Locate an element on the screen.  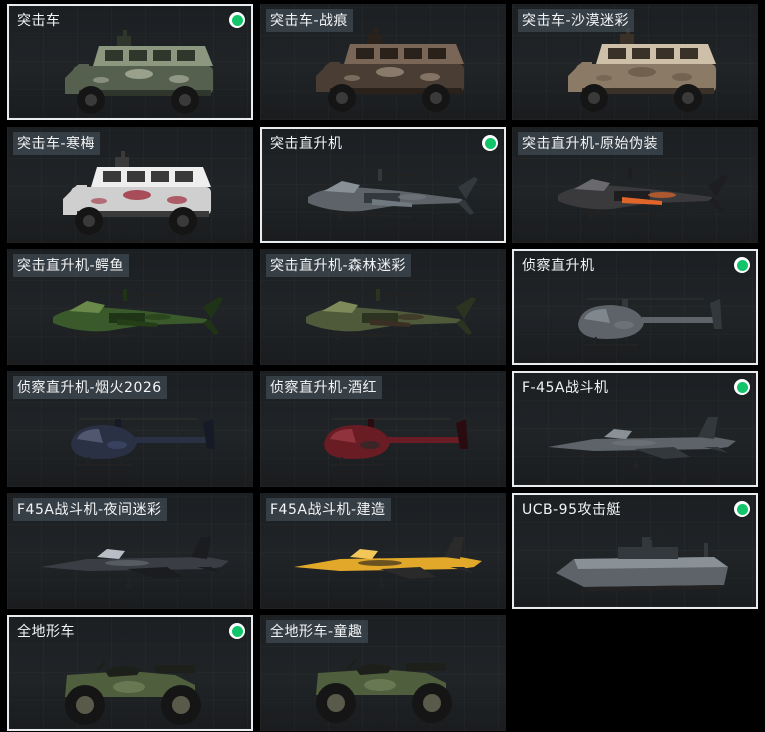
vehicle-card-f45a-fighter-construction: F45A战斗机-建造 is located at coordinates (383, 551).